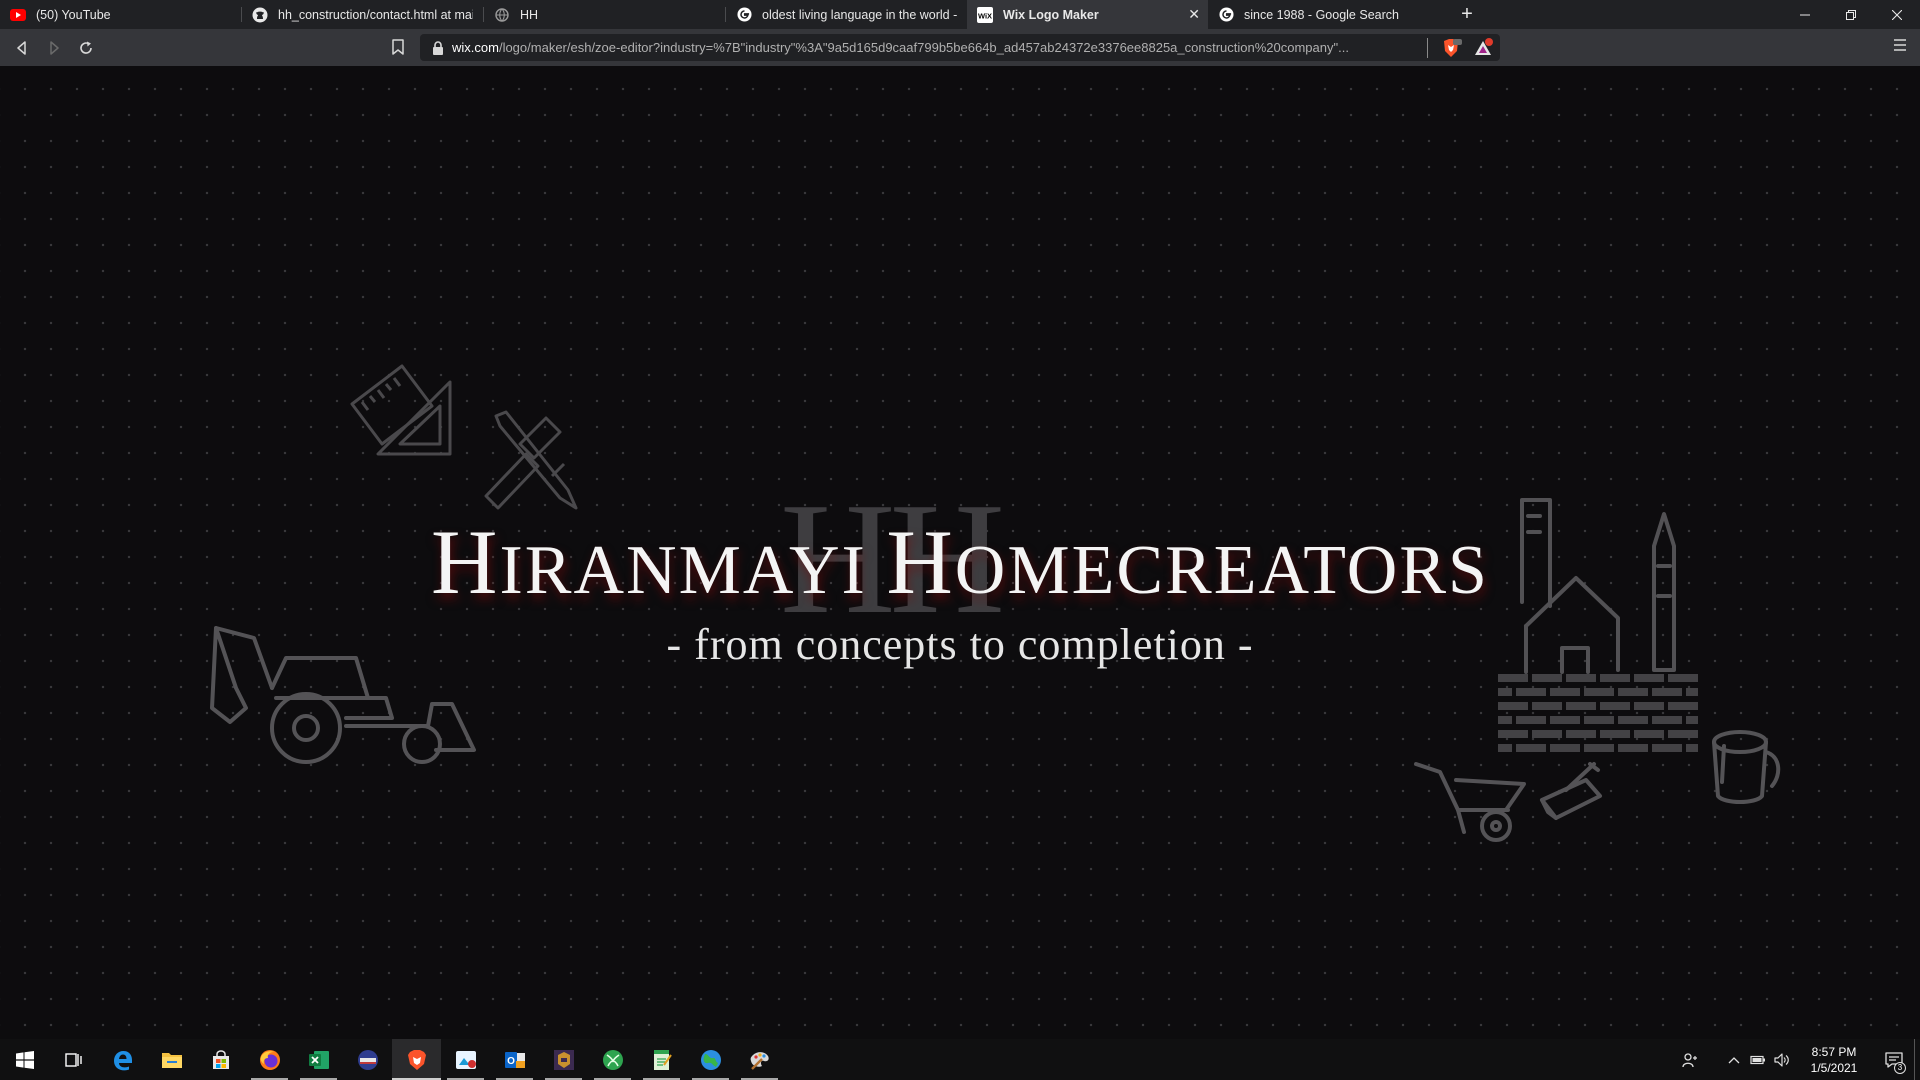 This screenshot has width=1920, height=1080. I want to click on taskbar-store, so click(220, 1059).